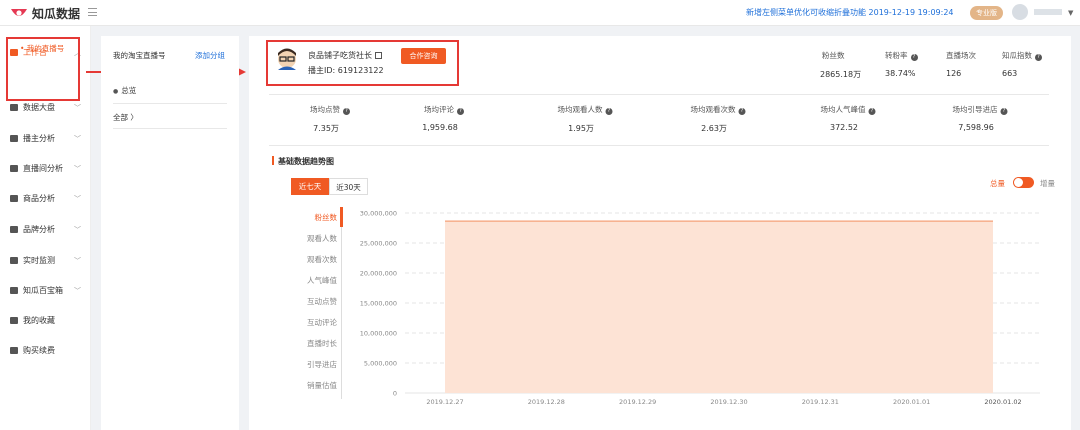 Image resolution: width=1080 pixels, height=430 pixels. Describe the element at coordinates (330, 109) in the screenshot. I see `stat-label: 场均点赞?` at that location.